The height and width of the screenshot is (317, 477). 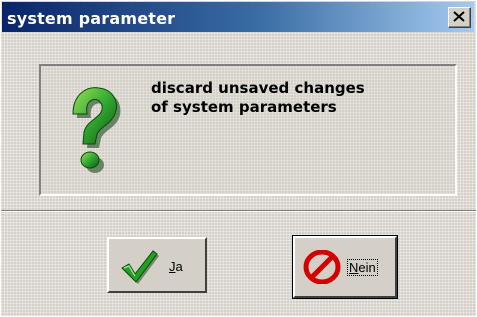 I want to click on yes-label-rest: a, so click(x=179, y=266).